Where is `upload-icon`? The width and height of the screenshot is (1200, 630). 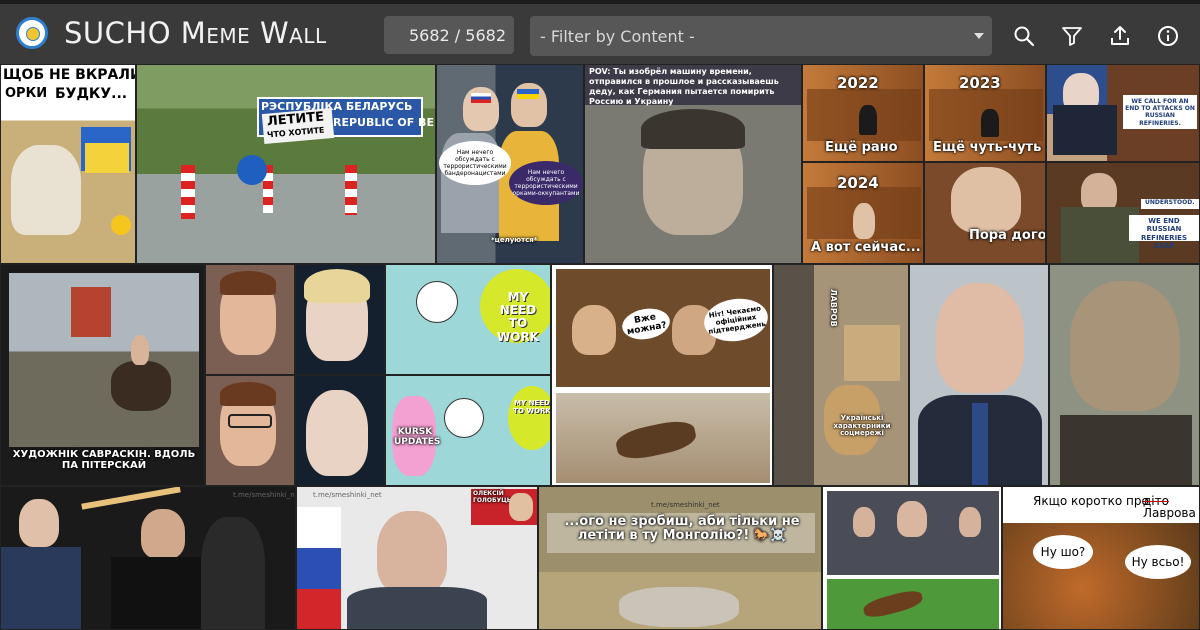
upload-icon is located at coordinates (1120, 36).